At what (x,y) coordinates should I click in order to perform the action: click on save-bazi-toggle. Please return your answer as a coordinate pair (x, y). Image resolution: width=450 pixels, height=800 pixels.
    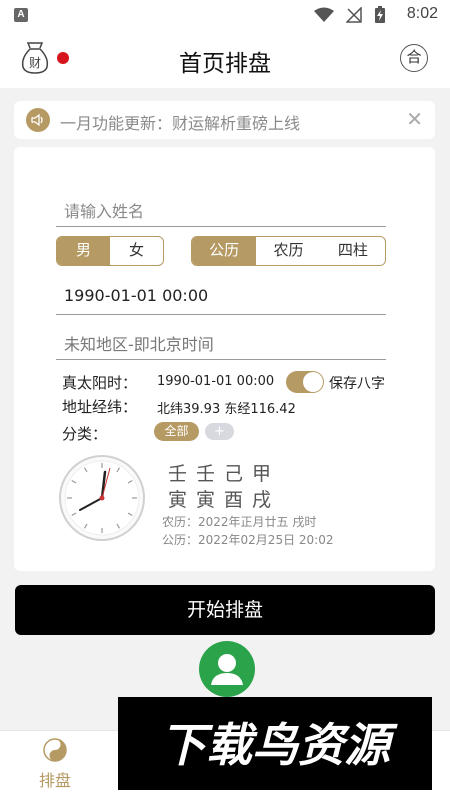
    Looking at the image, I should click on (305, 382).